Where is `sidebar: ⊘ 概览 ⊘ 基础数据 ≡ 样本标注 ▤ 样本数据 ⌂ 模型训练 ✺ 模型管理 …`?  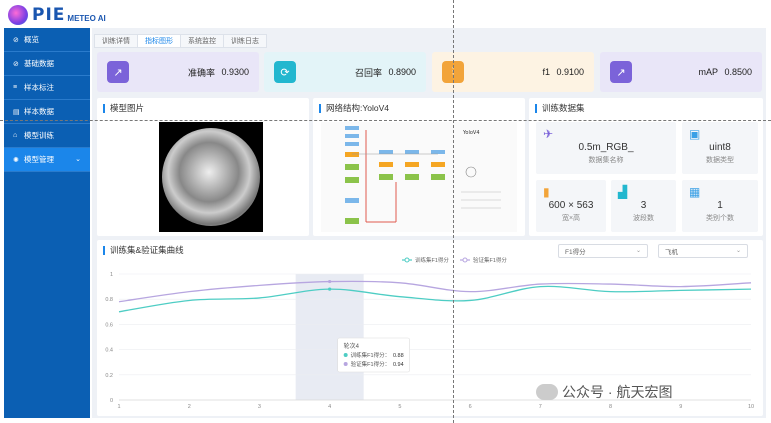 sidebar: ⊘ 概览 ⊘ 基础数据 ≡ 样本标注 ▤ 样本数据 ⌂ 模型训练 ✺ 模型管理 … is located at coordinates (47, 223).